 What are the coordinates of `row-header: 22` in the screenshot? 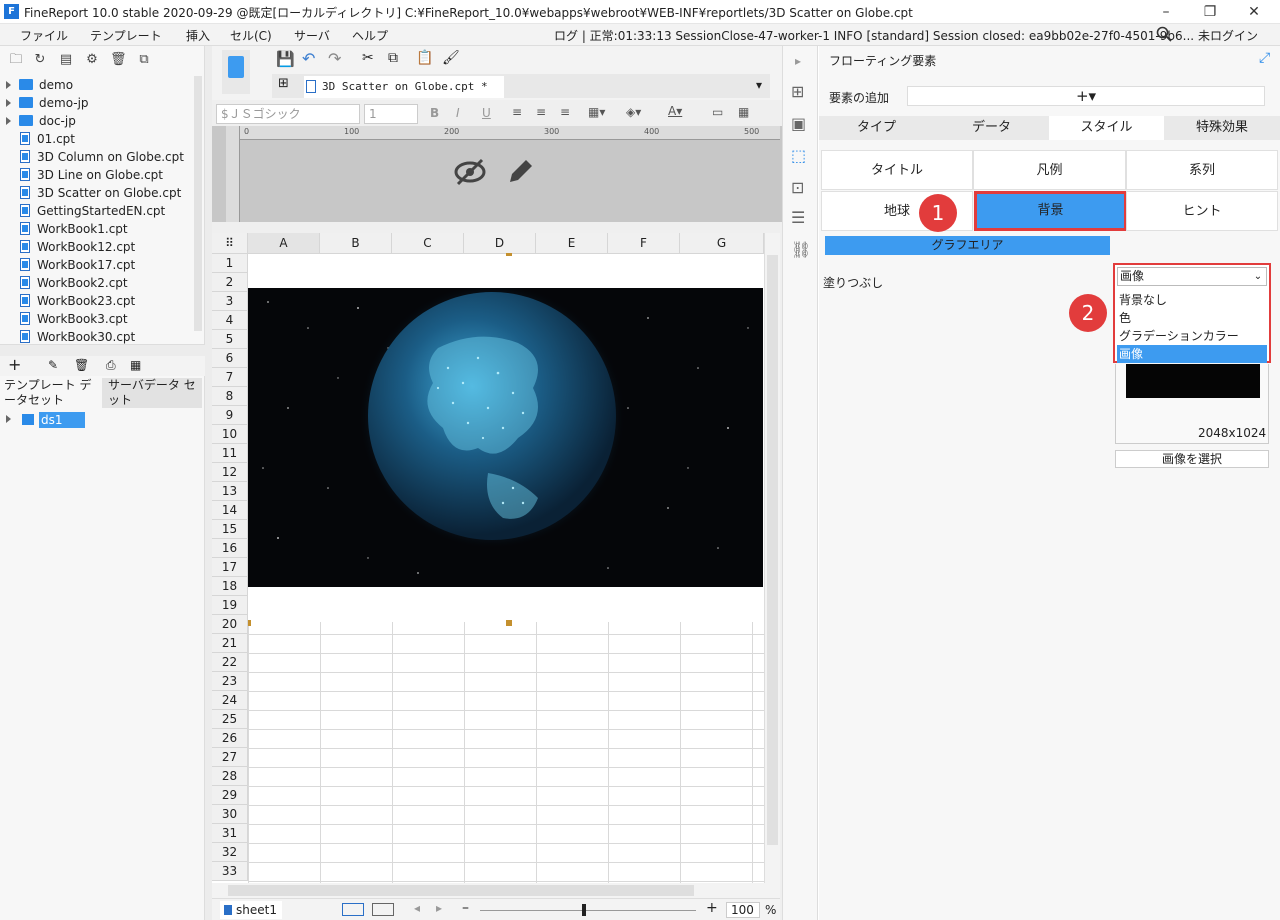 It's located at (230, 662).